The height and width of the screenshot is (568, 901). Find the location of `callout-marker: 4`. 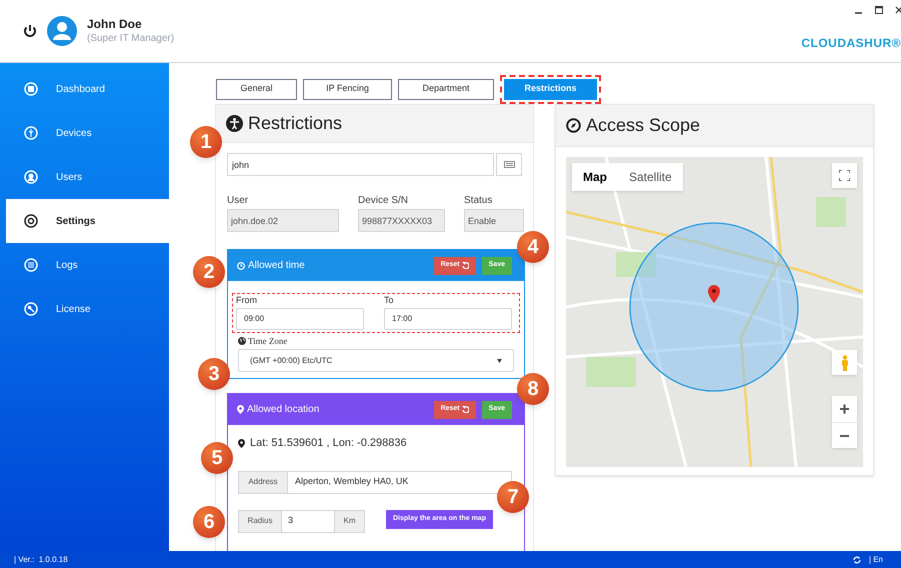

callout-marker: 4 is located at coordinates (533, 247).